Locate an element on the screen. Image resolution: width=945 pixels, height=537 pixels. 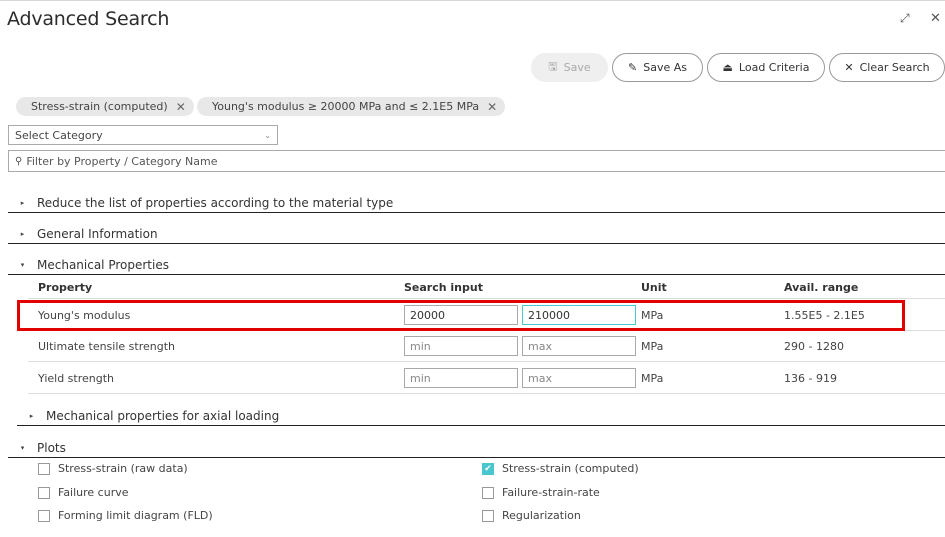
checkmark-icon: ✔ is located at coordinates (488, 468).